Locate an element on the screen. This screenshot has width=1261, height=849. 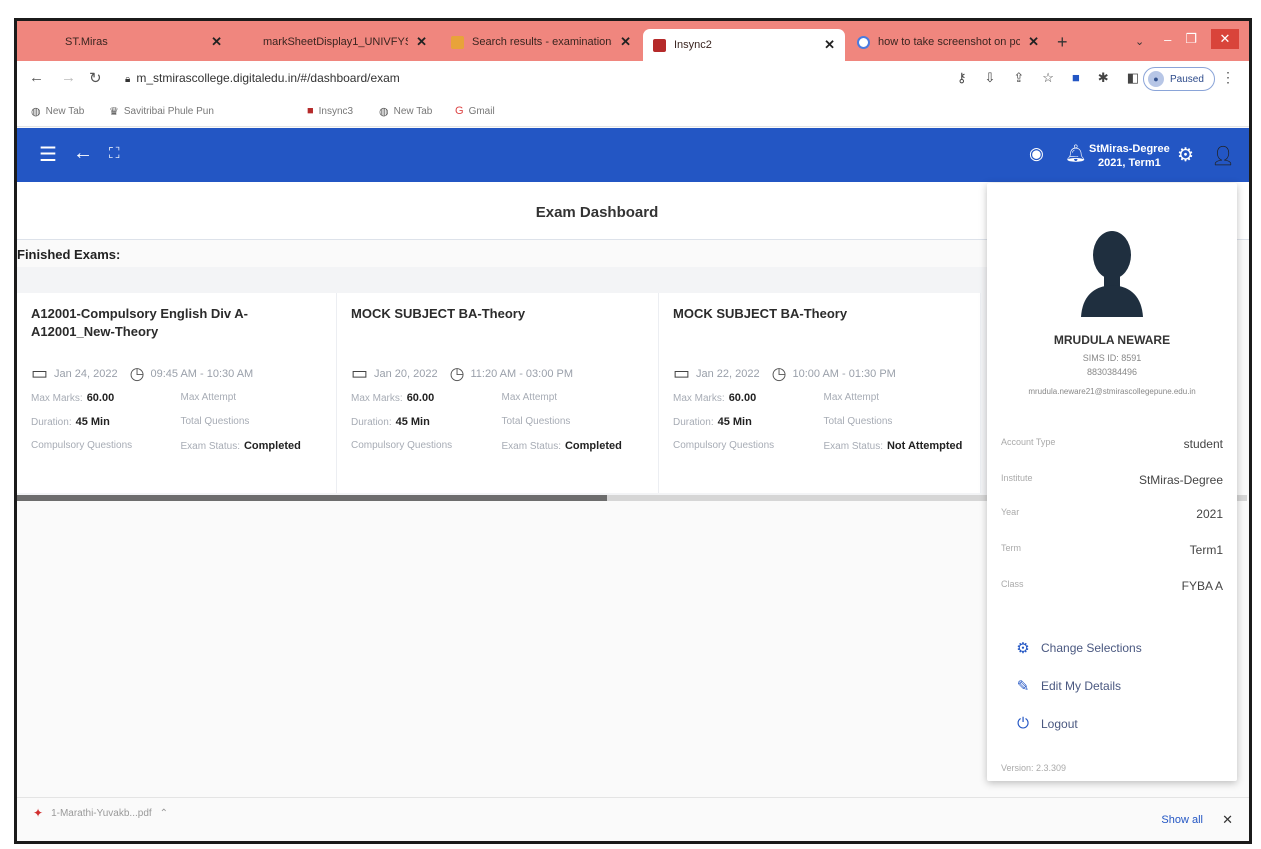
exam-status-label: Exam Status is located at coordinates (852, 446).